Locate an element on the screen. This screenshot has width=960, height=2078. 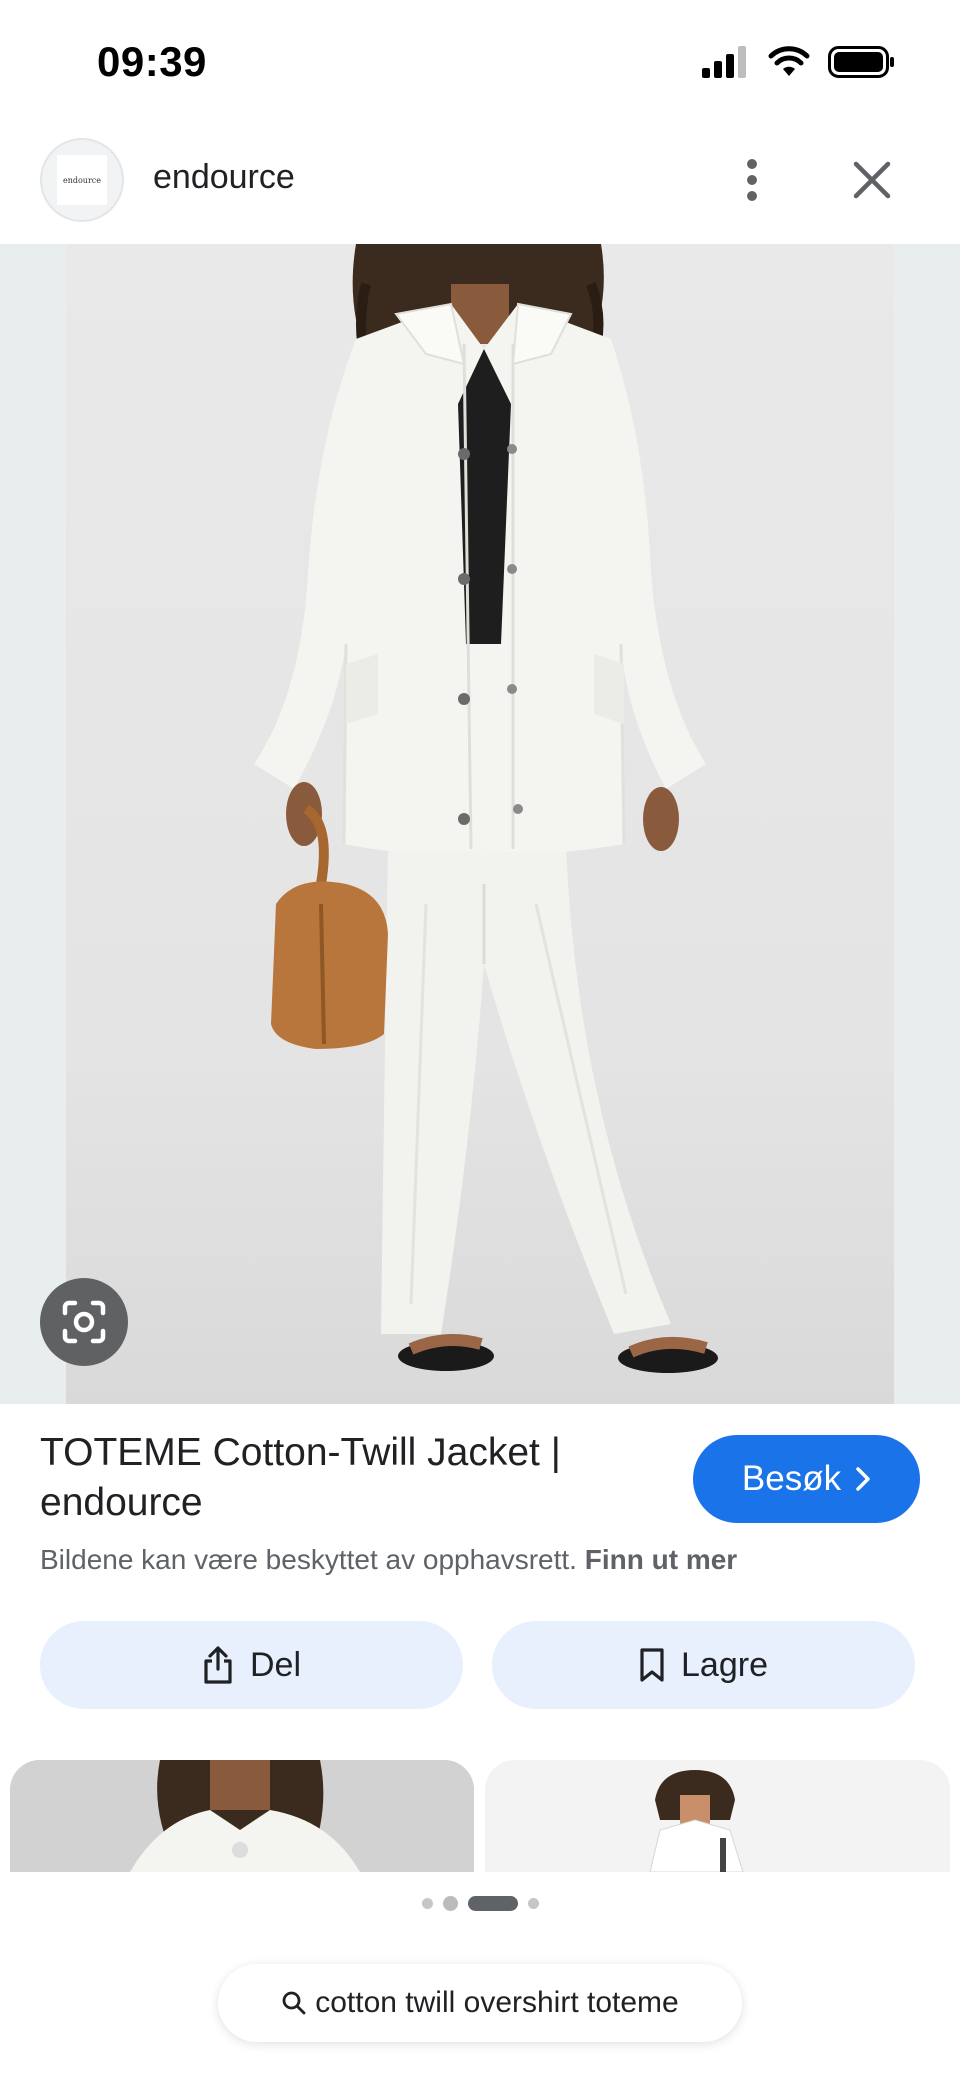
visit-button: Besøk is located at coordinates (806, 1479).